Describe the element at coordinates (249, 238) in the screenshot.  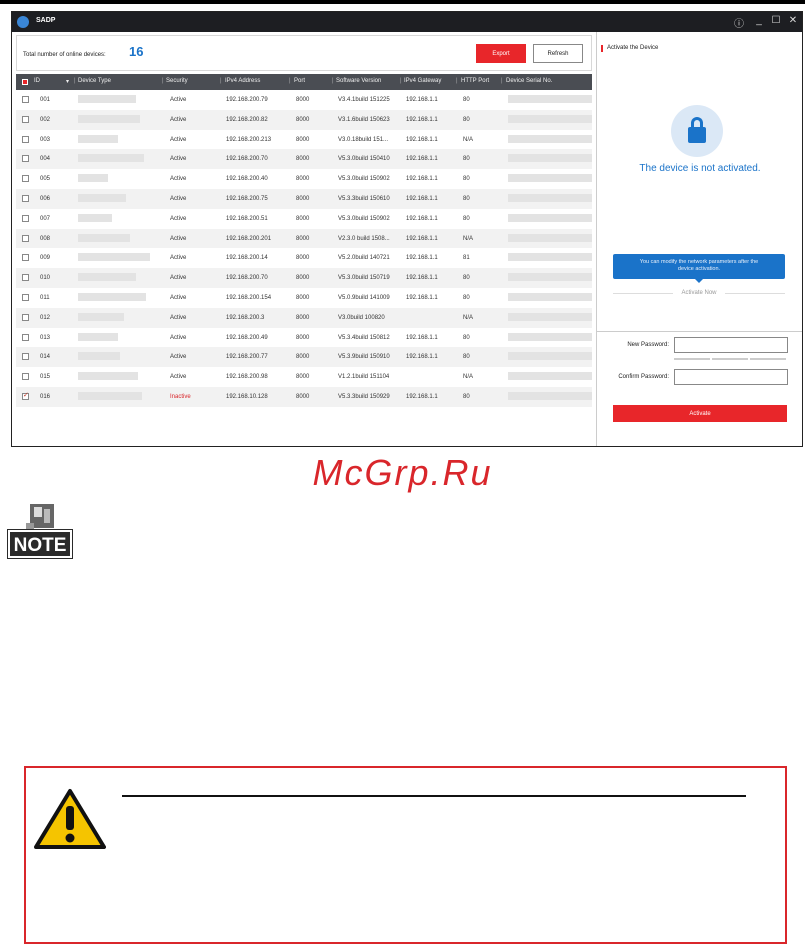
I see `row-ipv4: 192.168.200.201` at that location.